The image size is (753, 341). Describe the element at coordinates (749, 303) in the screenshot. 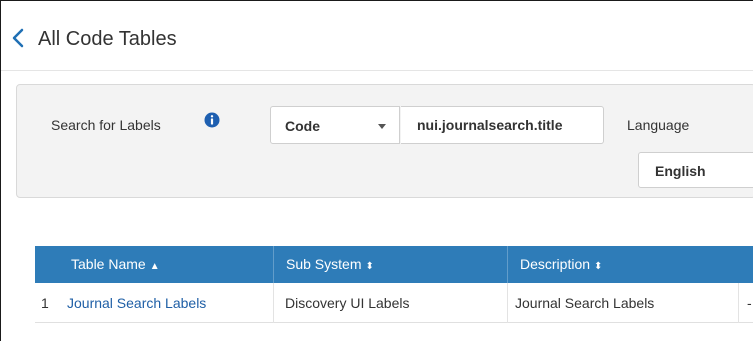

I see `extra-cell: -` at that location.